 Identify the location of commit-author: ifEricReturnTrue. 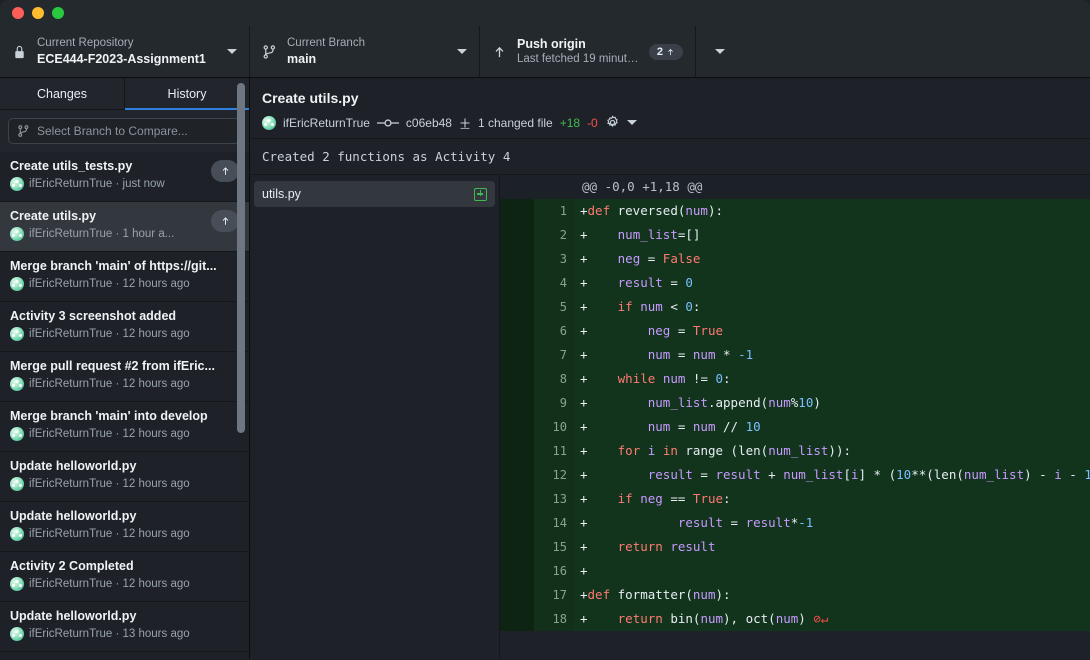
(326, 122).